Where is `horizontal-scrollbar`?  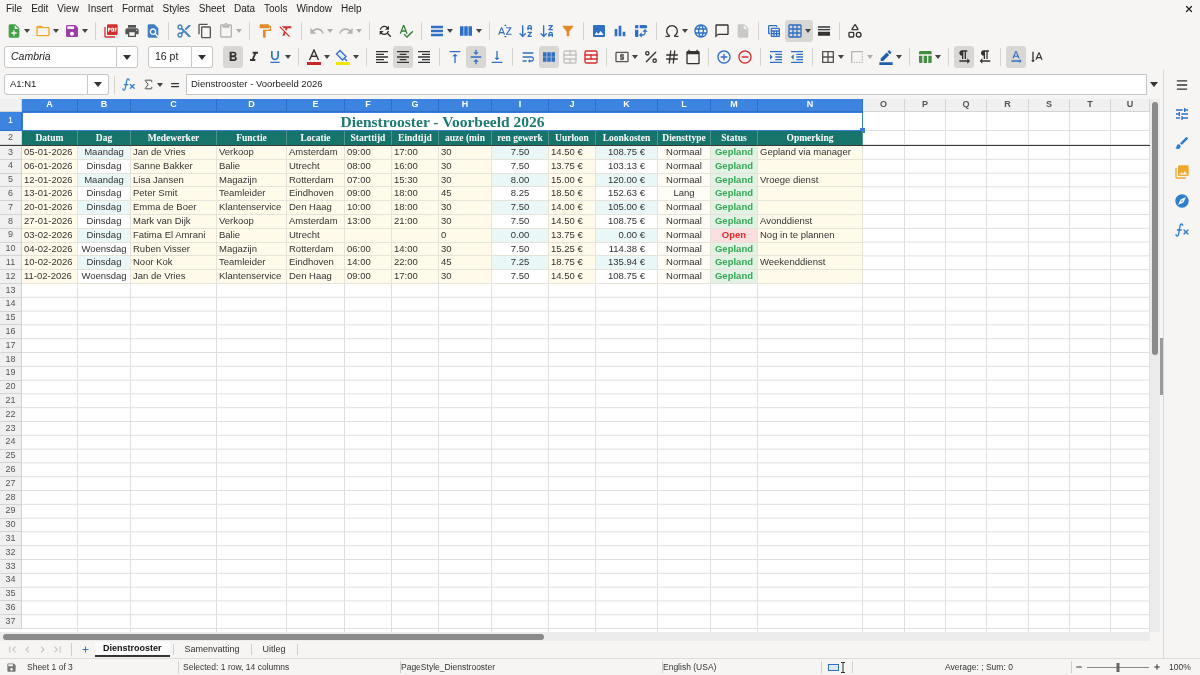 horizontal-scrollbar is located at coordinates (575, 636).